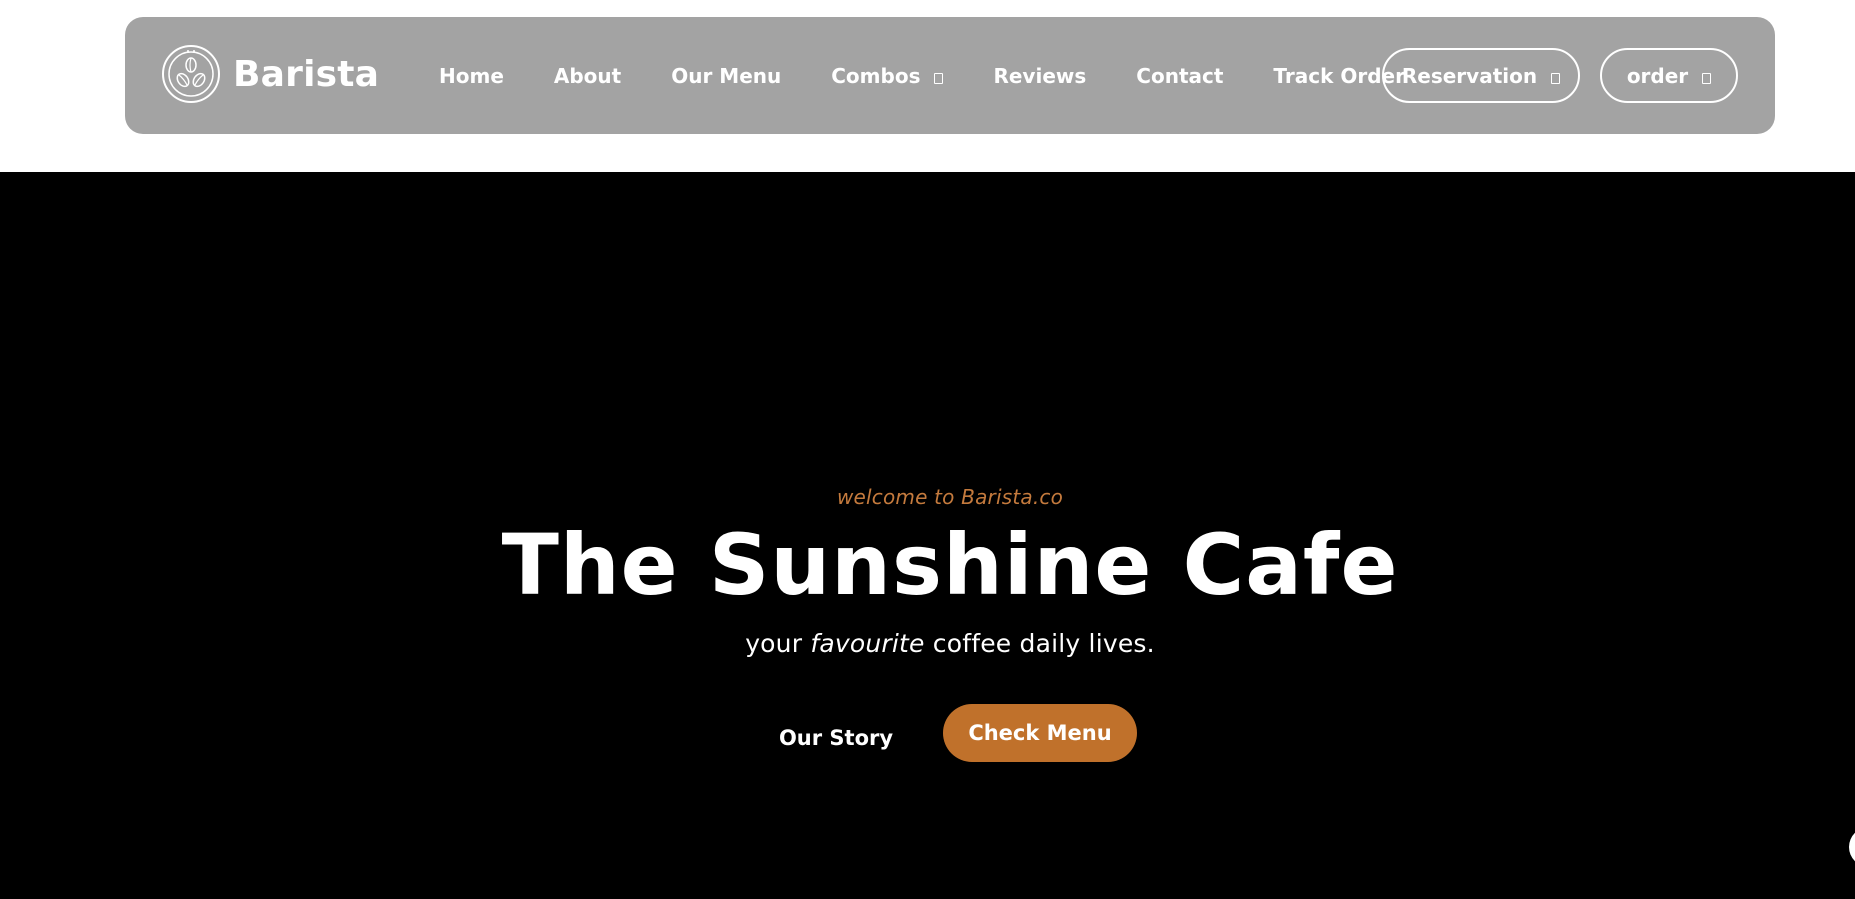 The height and width of the screenshot is (899, 1855). What do you see at coordinates (867, 643) in the screenshot?
I see `hero-subtitle-emphasis: favourite` at bounding box center [867, 643].